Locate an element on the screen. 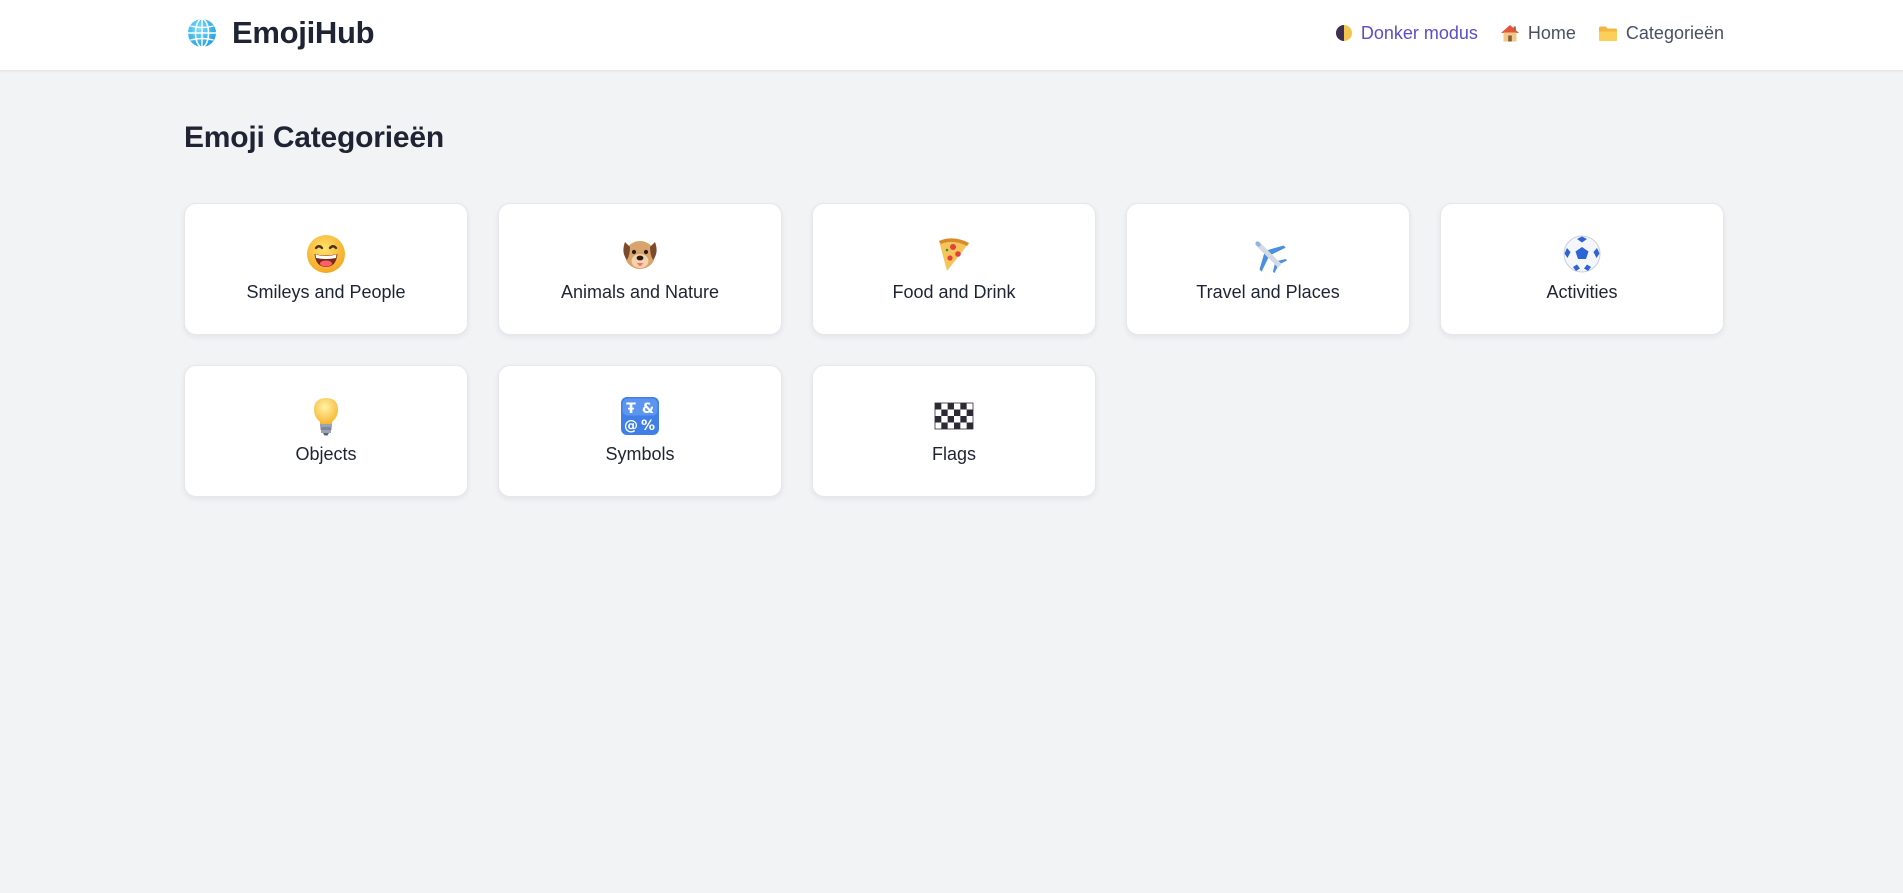 Image resolution: width=1903 pixels, height=893 pixels. soccer-ball-icon is located at coordinates (1582, 254).